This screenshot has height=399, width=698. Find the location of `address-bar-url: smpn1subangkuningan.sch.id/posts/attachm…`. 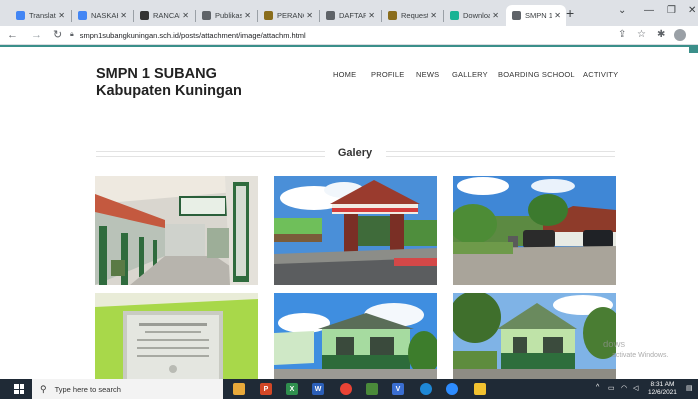

address-bar-url: smpn1subangkuningan.sch.id/posts/attachm… is located at coordinates (192, 35).